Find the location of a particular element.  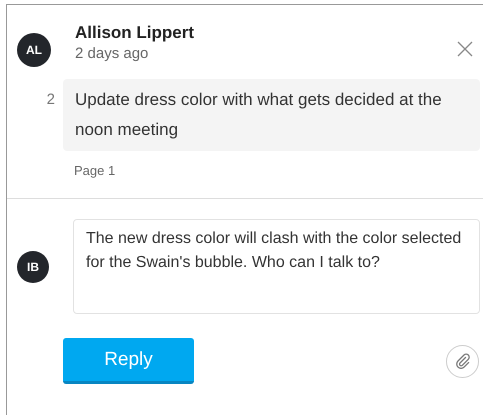

user-avatar: AL is located at coordinates (34, 50).